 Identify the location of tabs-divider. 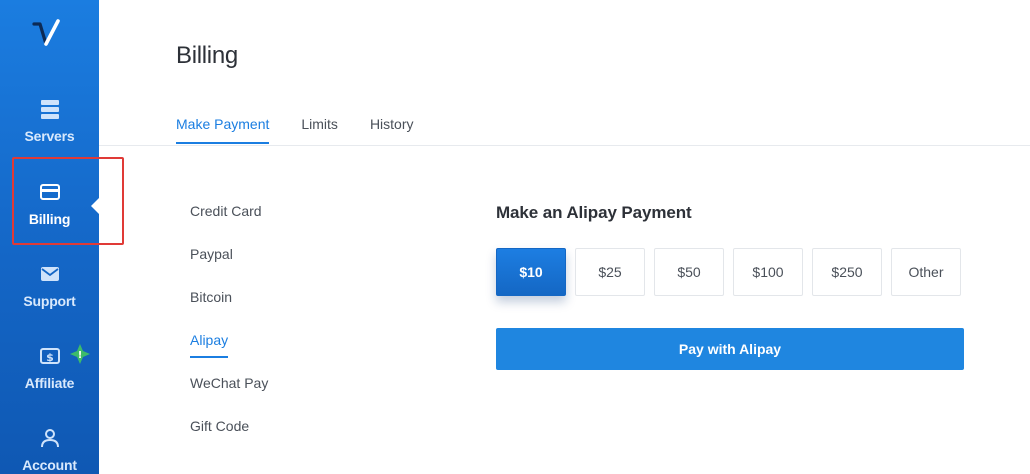
(564, 145).